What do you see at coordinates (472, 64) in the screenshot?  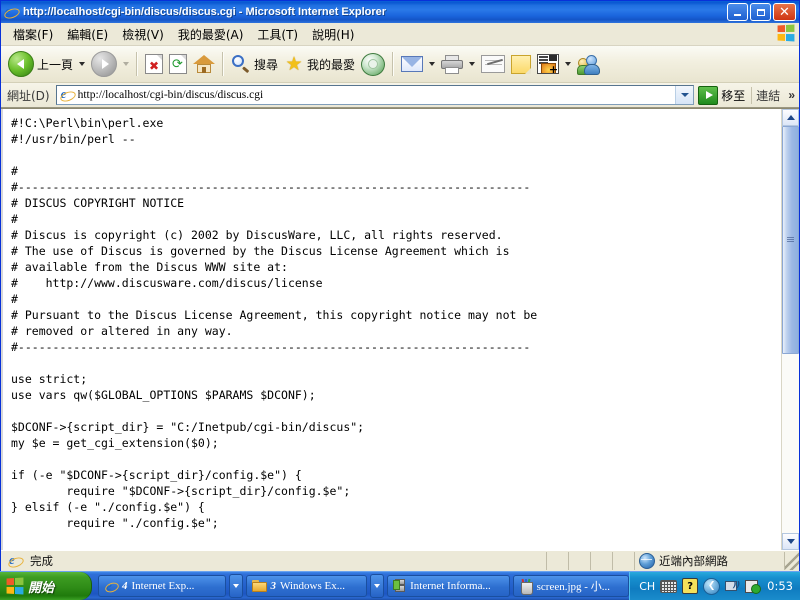 I see `print-caret-icon` at bounding box center [472, 64].